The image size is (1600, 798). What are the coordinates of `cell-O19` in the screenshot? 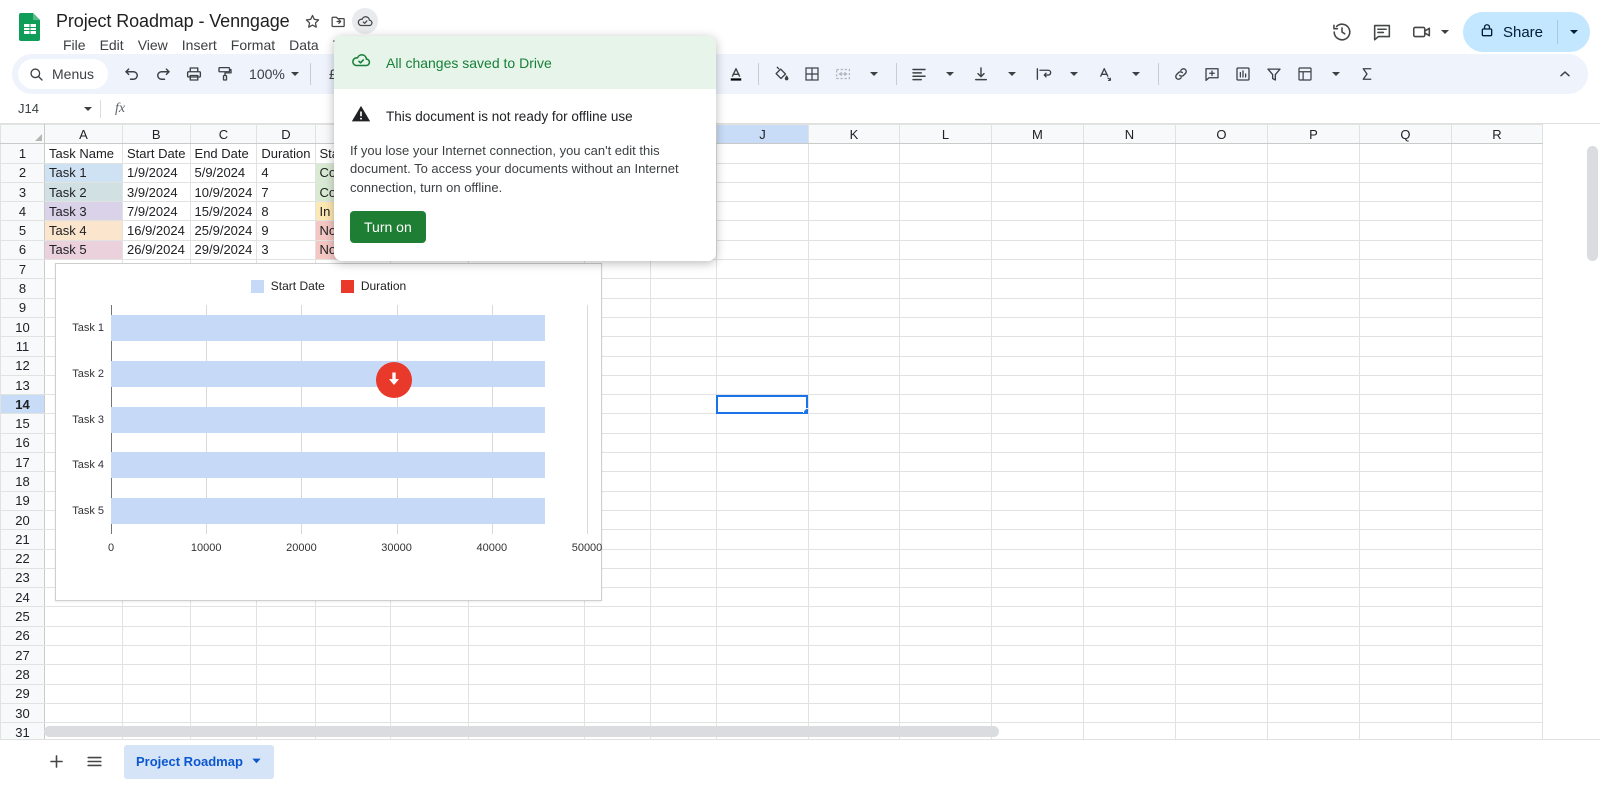 It's located at (1221, 500).